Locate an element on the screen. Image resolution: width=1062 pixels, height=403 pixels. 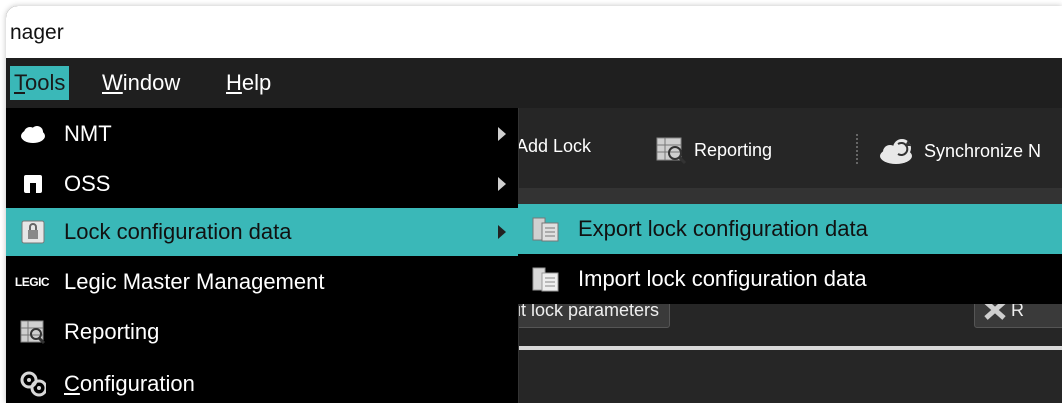
cloud-icon is located at coordinates (33, 134).